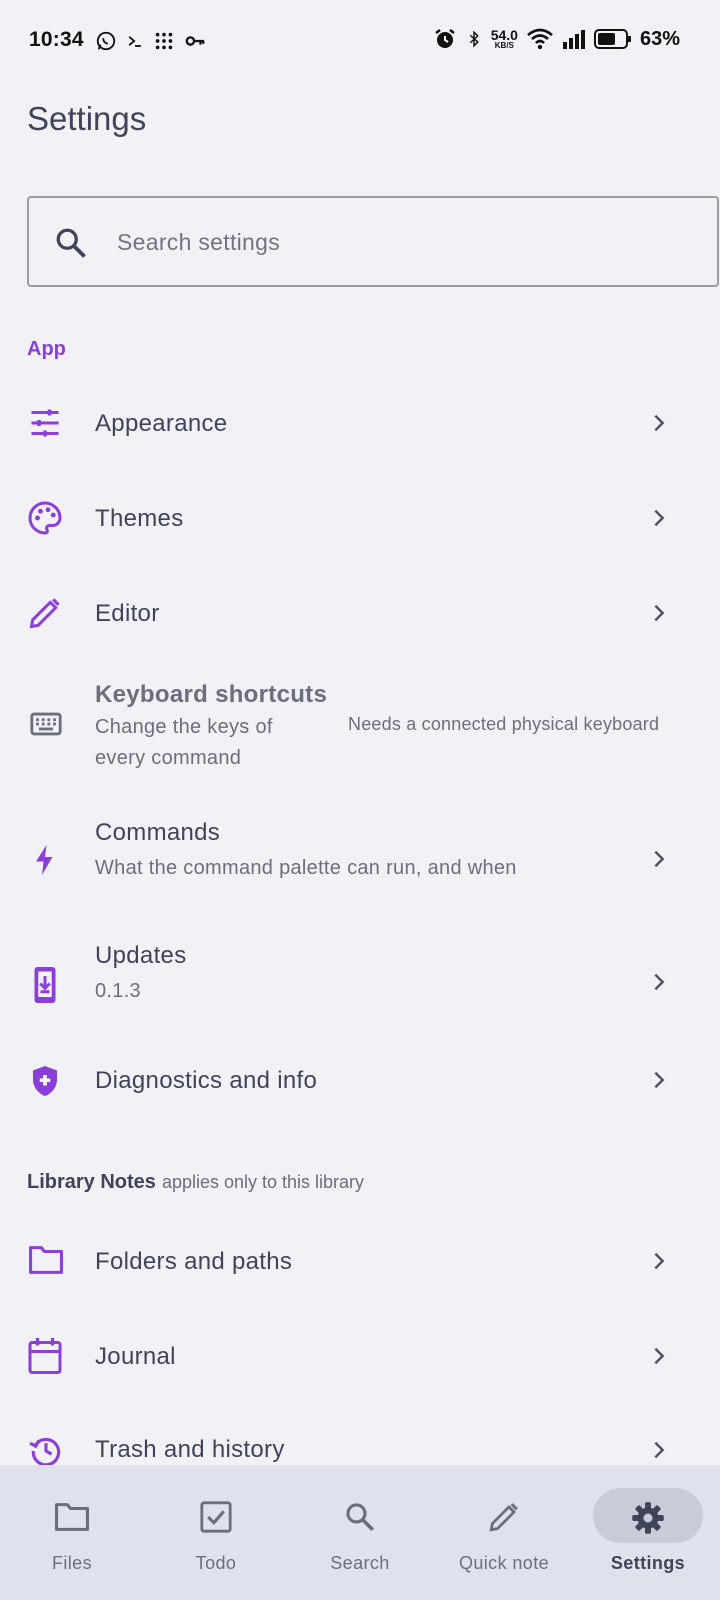 This screenshot has height=1600, width=720. Describe the element at coordinates (206, 1080) in the screenshot. I see `item-title: Diagnostics and info` at that location.